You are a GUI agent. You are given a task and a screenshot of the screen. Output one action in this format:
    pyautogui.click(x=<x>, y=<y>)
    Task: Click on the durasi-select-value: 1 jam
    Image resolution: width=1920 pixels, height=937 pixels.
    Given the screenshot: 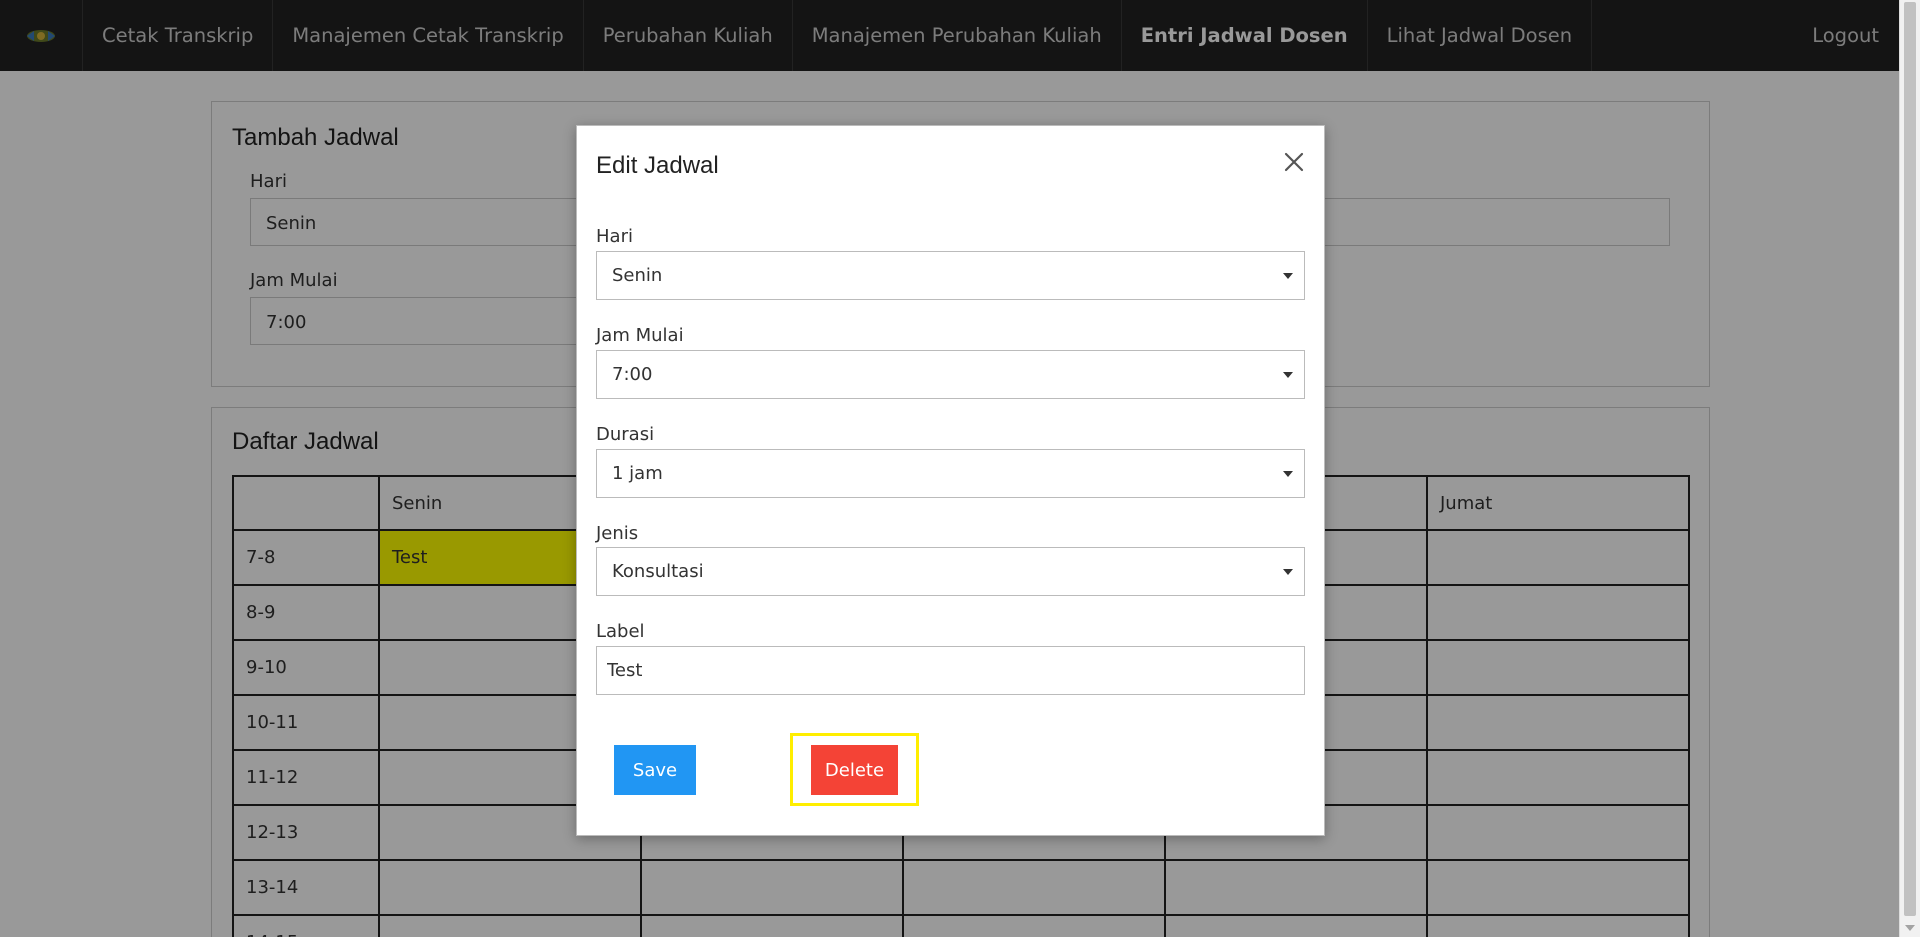 What is the action you would take?
    pyautogui.click(x=637, y=473)
    